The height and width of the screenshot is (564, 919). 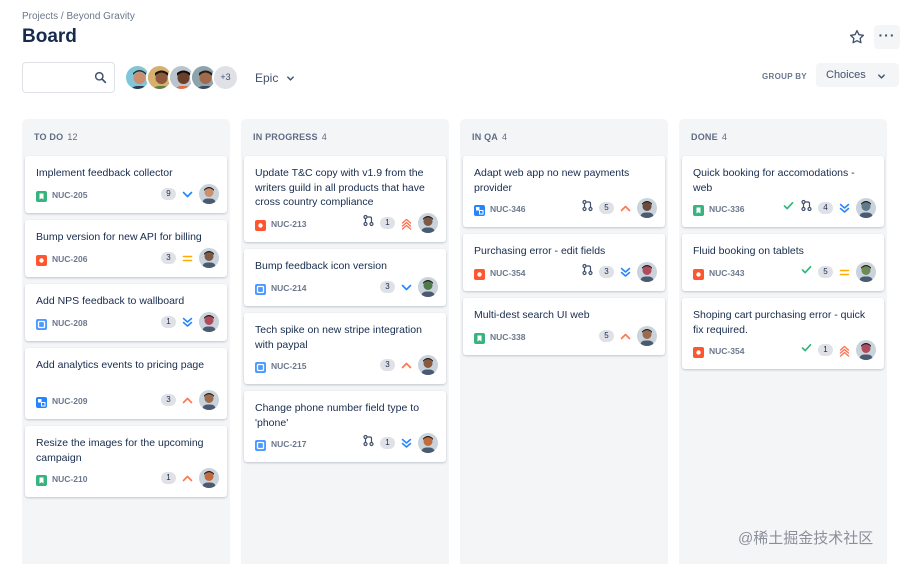 I want to click on column-title: DONE, so click(x=704, y=137).